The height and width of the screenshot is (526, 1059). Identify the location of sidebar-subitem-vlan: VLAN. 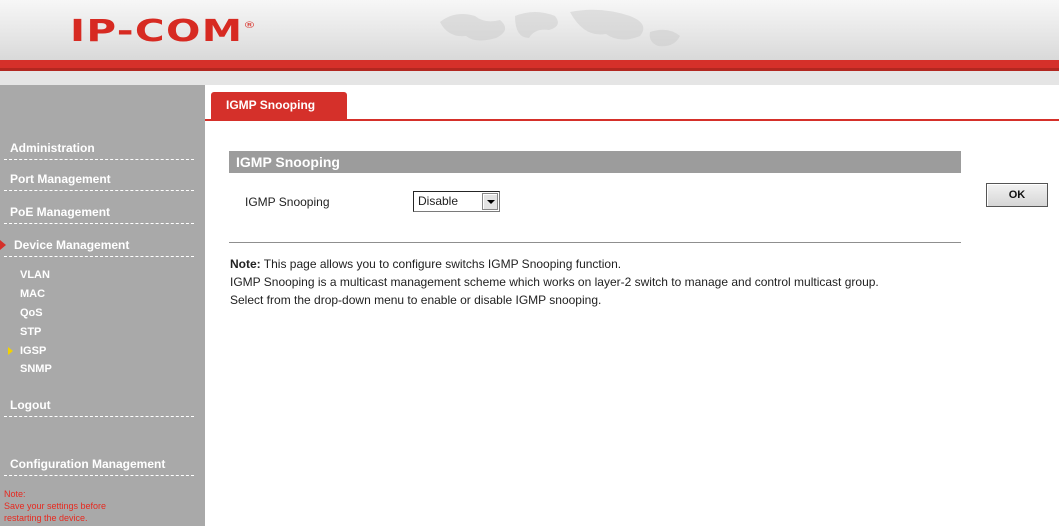
(35, 275).